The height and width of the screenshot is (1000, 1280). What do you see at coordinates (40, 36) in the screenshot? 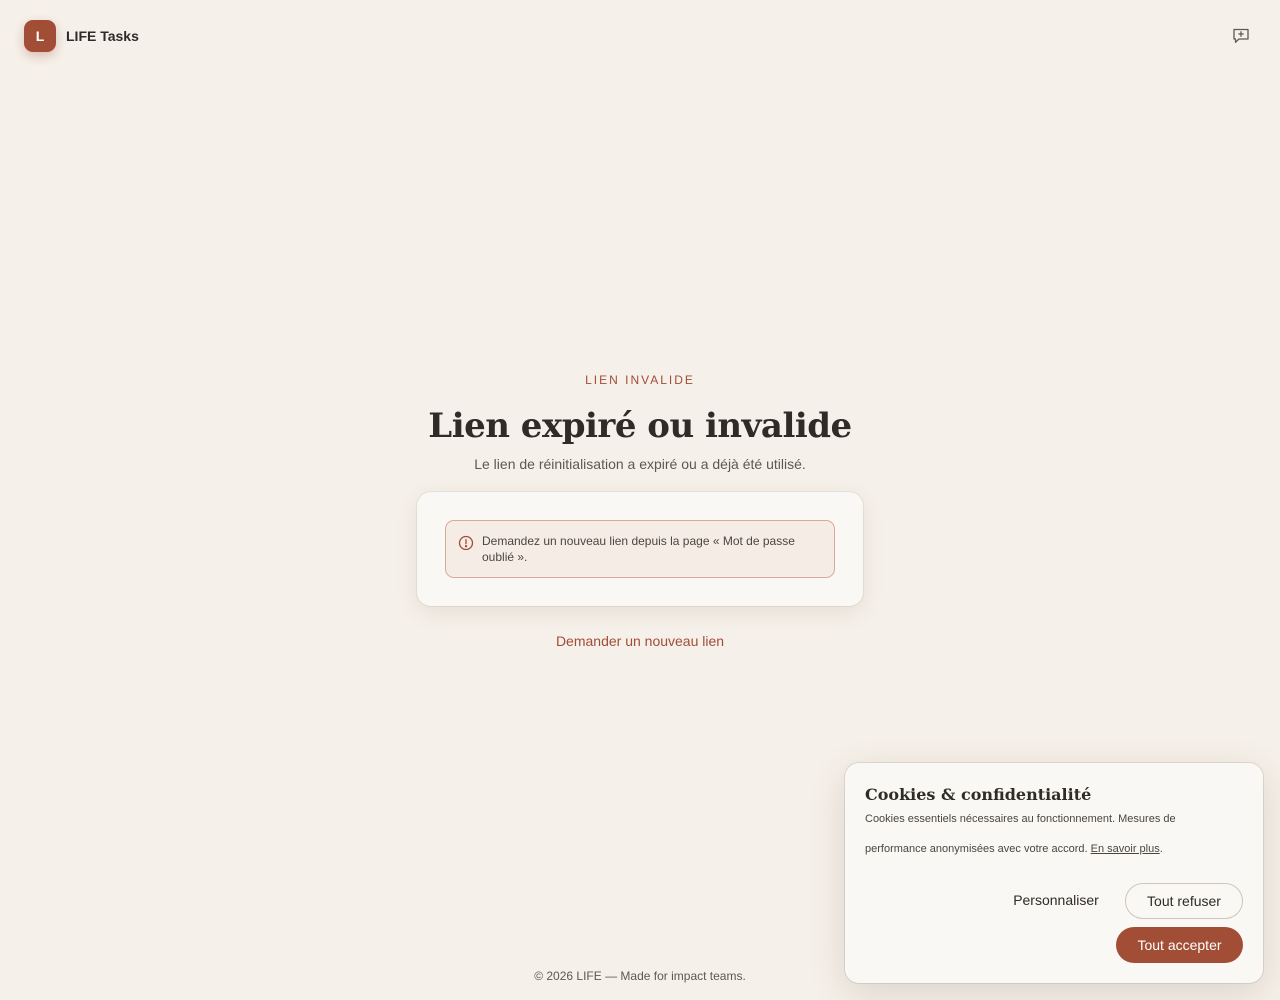
I see `logo-badge: L` at bounding box center [40, 36].